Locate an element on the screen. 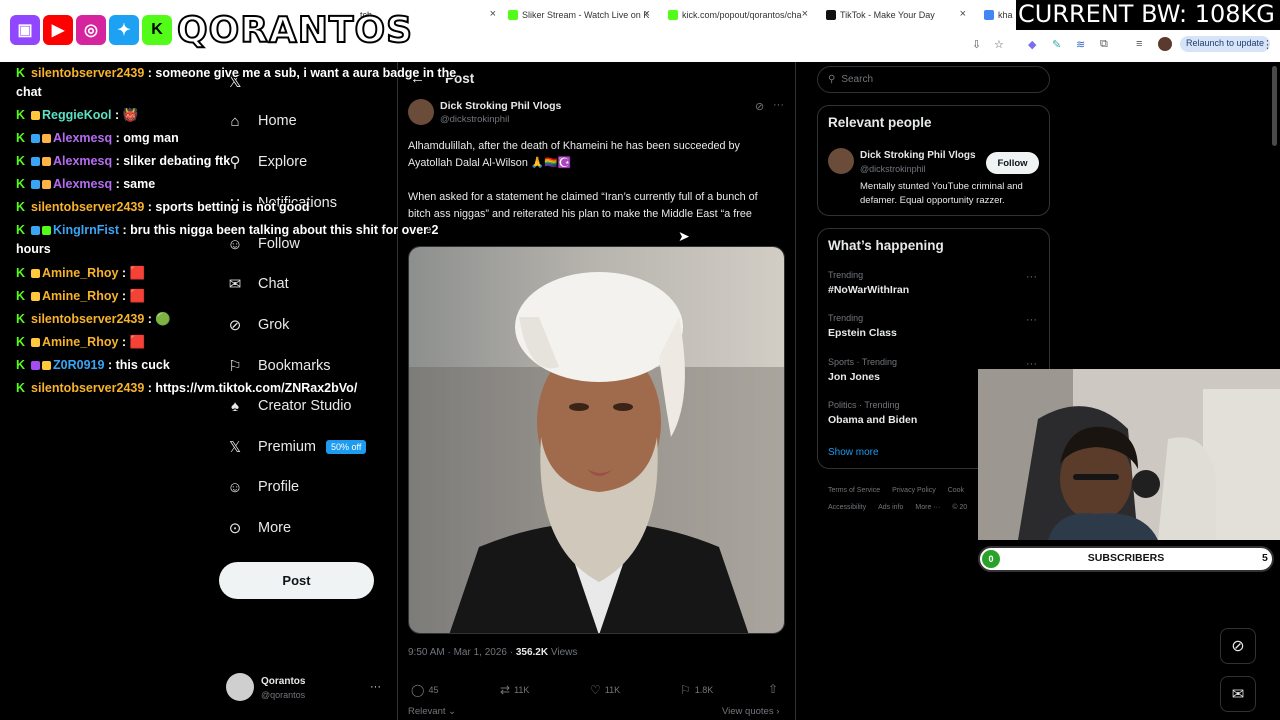 The width and height of the screenshot is (1280, 720). grok-float-button: ⊘ is located at coordinates (1238, 646).